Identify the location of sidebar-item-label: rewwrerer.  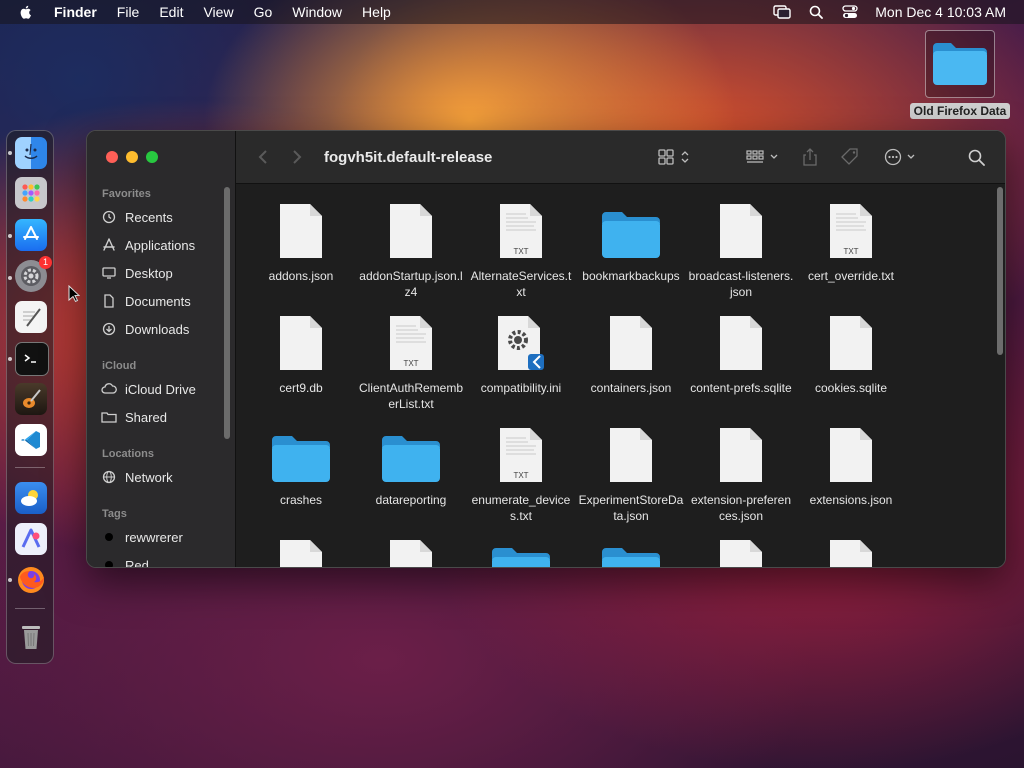
(154, 537).